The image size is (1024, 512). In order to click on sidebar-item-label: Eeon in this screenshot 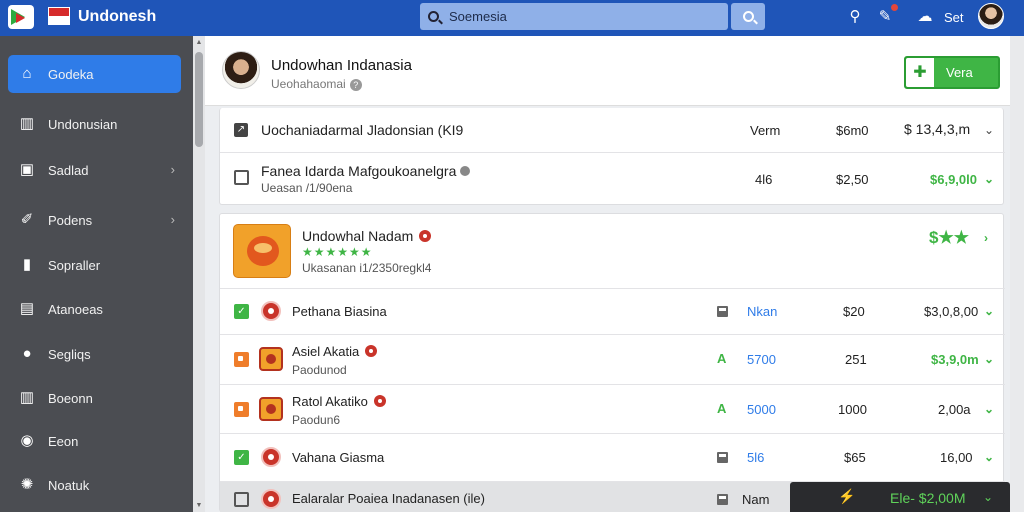, I will do `click(63, 441)`.